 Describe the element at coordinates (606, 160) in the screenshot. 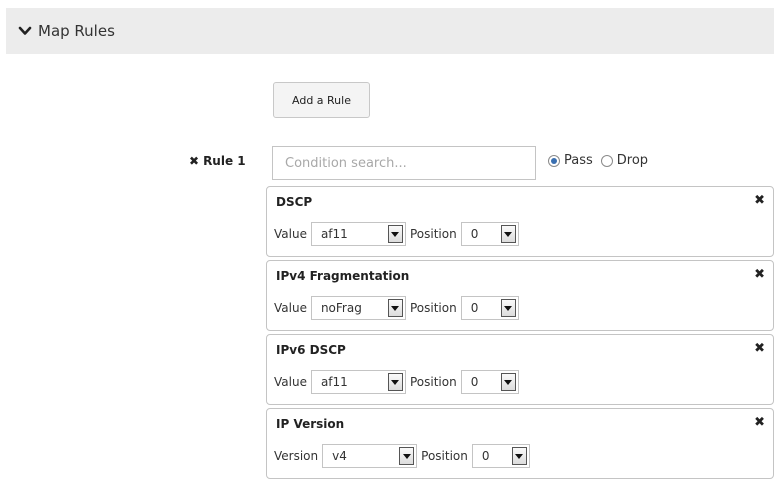

I see `radio-drop-indicator` at that location.